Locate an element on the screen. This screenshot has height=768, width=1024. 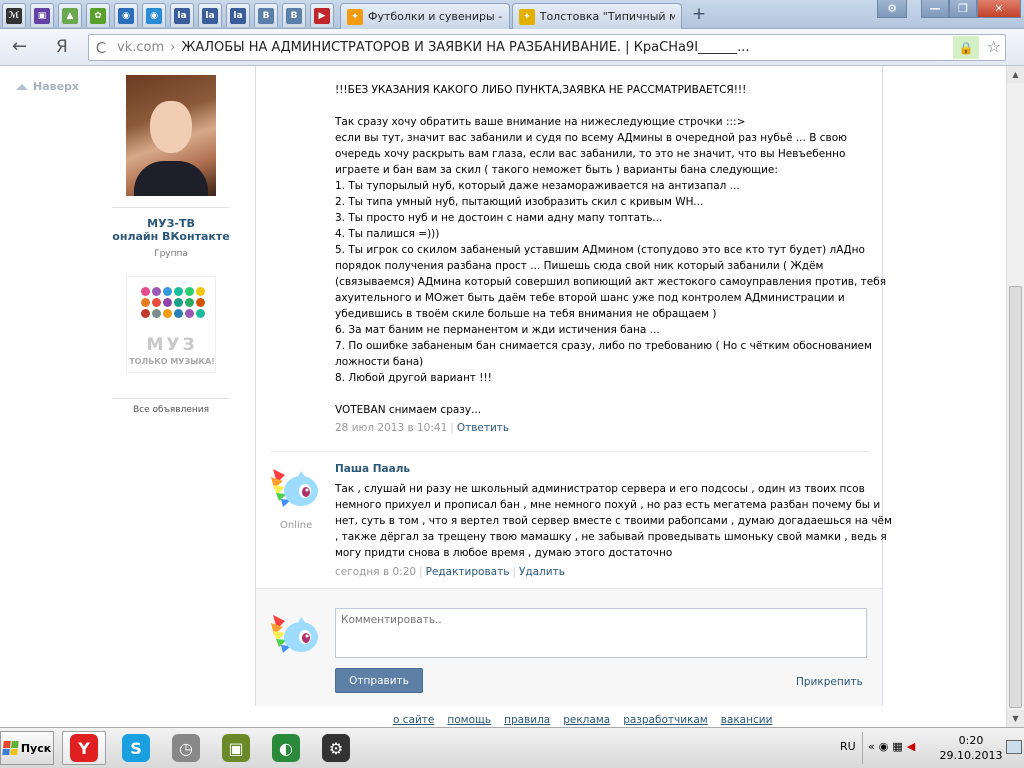
language-indicator: RU is located at coordinates (848, 746).